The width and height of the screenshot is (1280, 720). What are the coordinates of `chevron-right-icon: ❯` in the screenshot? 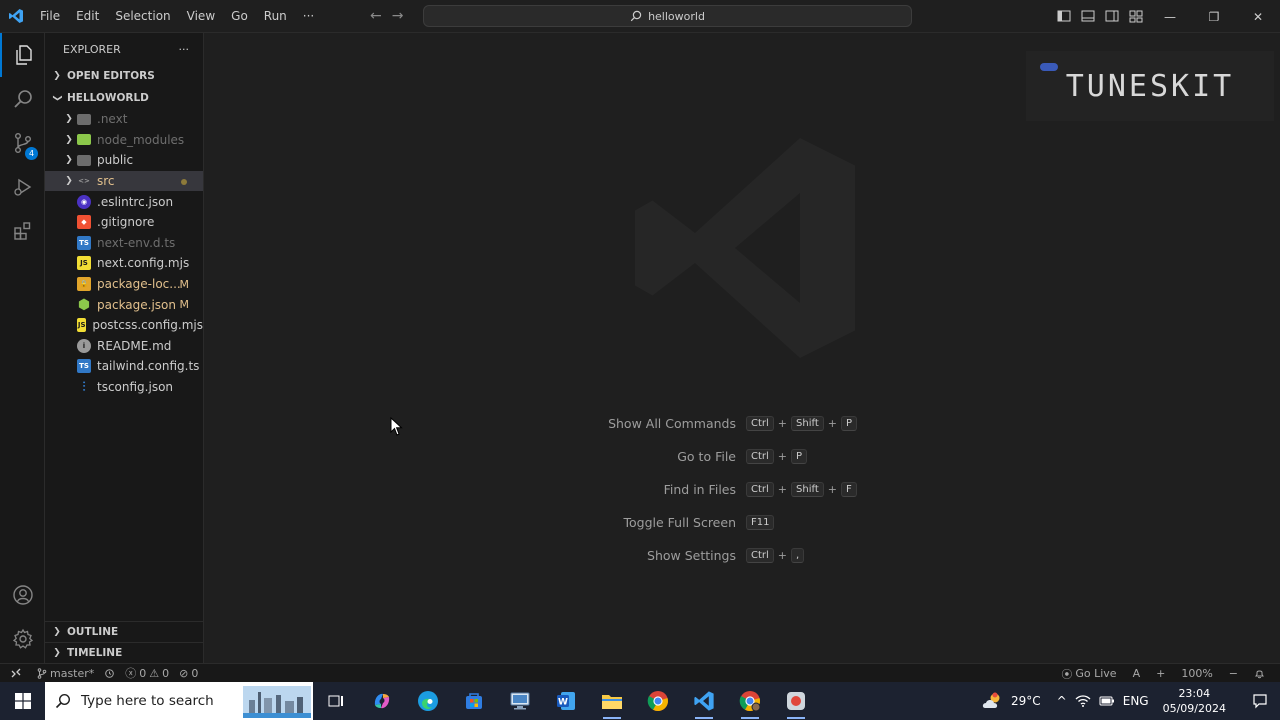 It's located at (69, 139).